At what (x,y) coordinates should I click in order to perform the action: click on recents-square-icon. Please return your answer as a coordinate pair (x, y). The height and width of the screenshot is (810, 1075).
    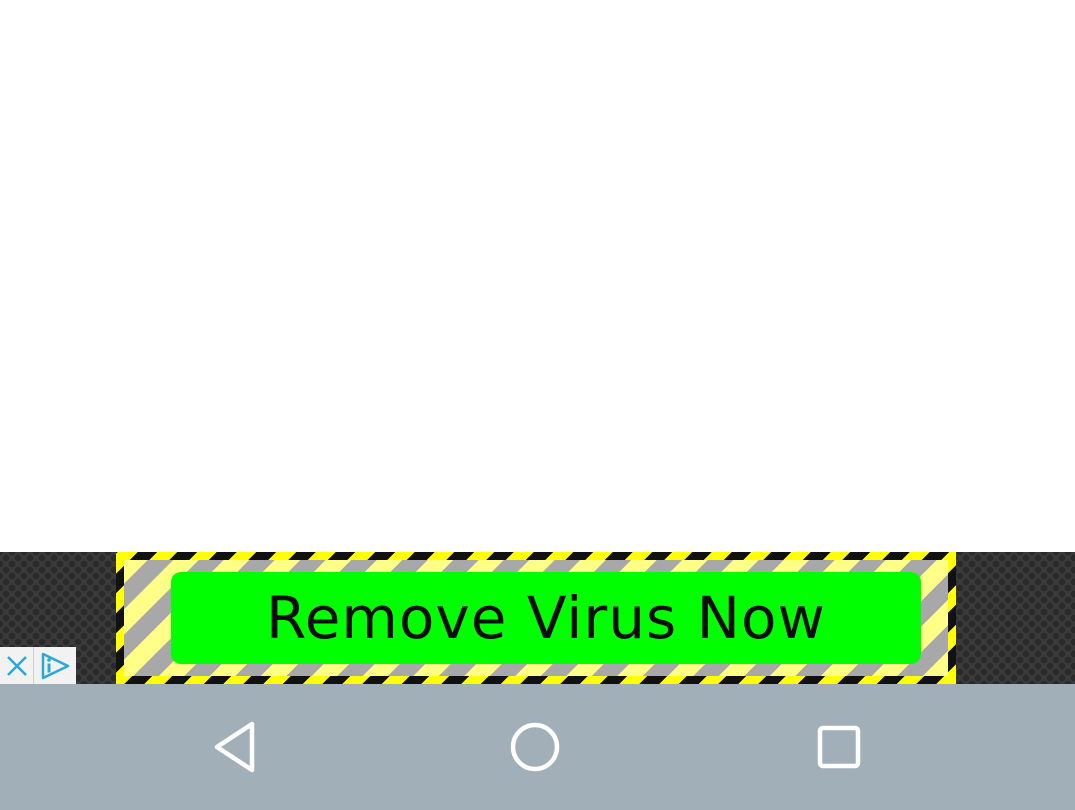
    Looking at the image, I should click on (839, 747).